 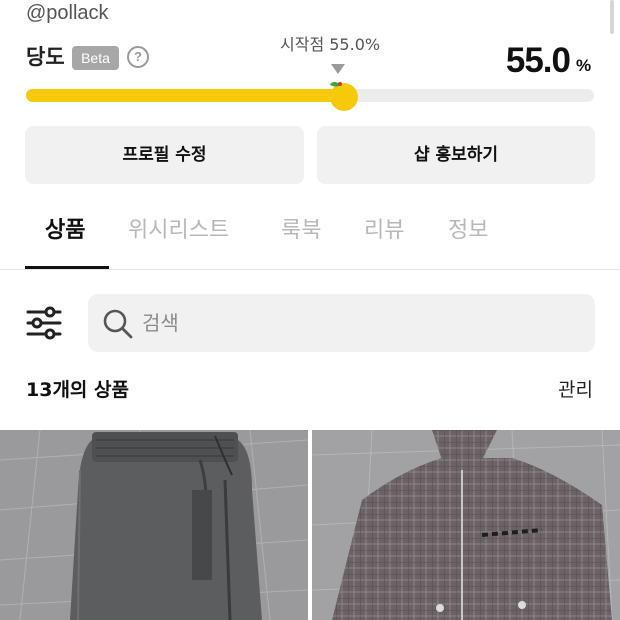 What do you see at coordinates (338, 69) in the screenshot?
I see `start-point-marker-icon` at bounding box center [338, 69].